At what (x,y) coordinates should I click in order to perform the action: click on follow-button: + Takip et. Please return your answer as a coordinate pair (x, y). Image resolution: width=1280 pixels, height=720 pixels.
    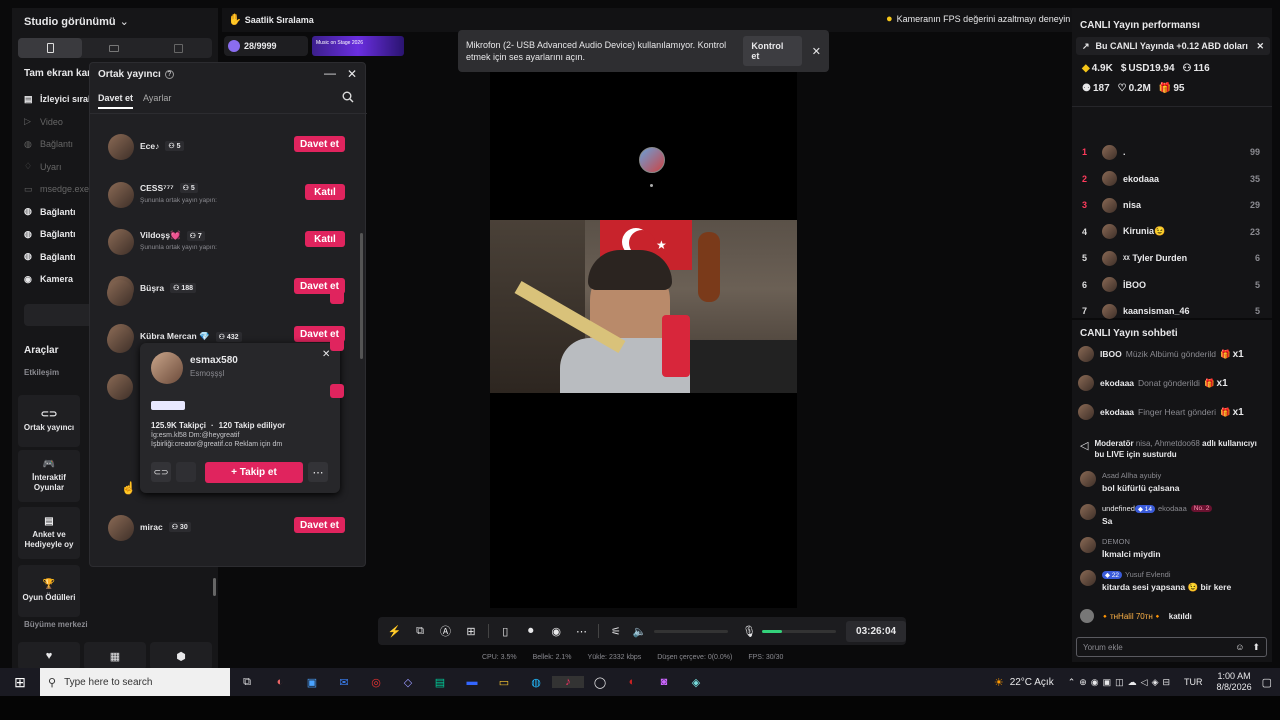
    Looking at the image, I should click on (254, 472).